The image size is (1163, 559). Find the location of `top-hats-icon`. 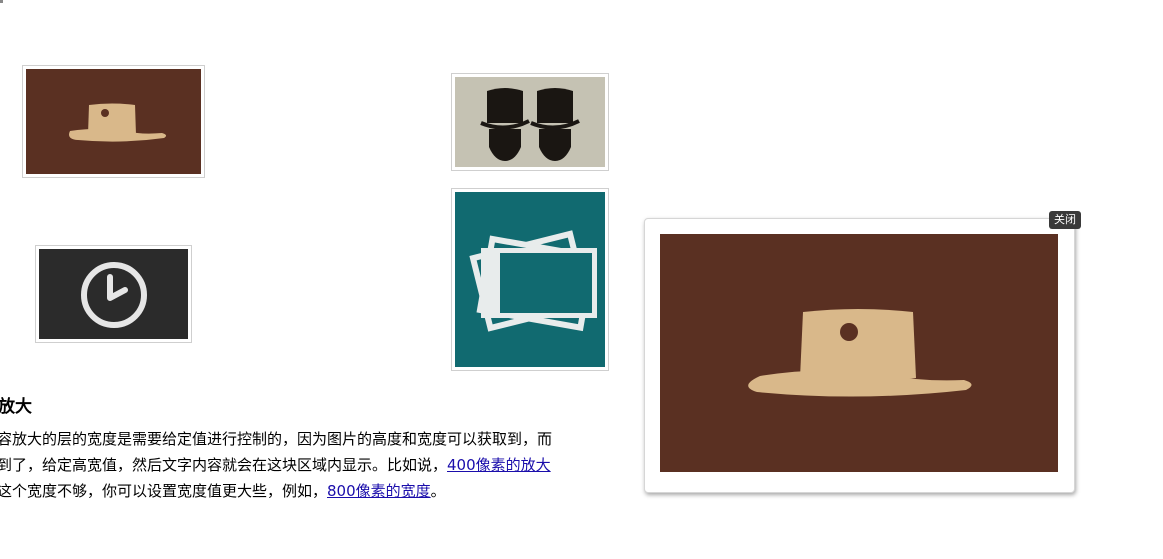

top-hats-icon is located at coordinates (530, 122).